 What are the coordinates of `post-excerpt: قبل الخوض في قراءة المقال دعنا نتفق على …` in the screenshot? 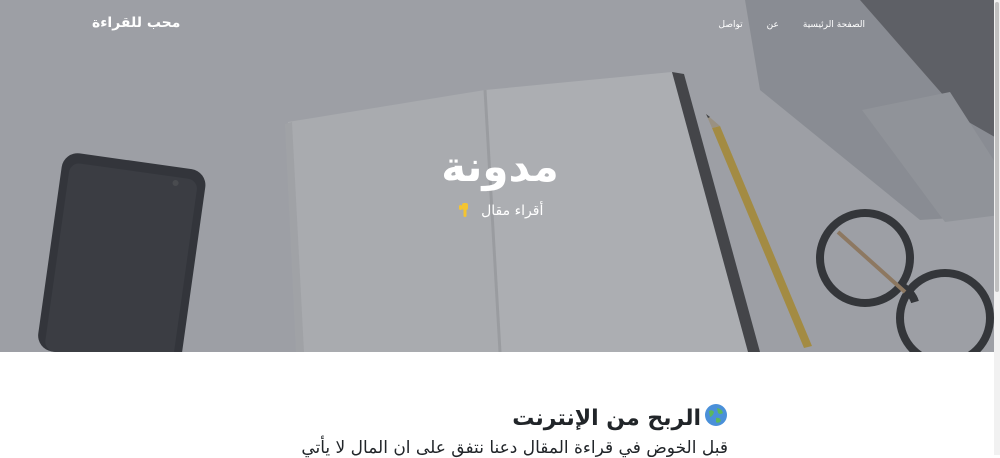 It's located at (514, 448).